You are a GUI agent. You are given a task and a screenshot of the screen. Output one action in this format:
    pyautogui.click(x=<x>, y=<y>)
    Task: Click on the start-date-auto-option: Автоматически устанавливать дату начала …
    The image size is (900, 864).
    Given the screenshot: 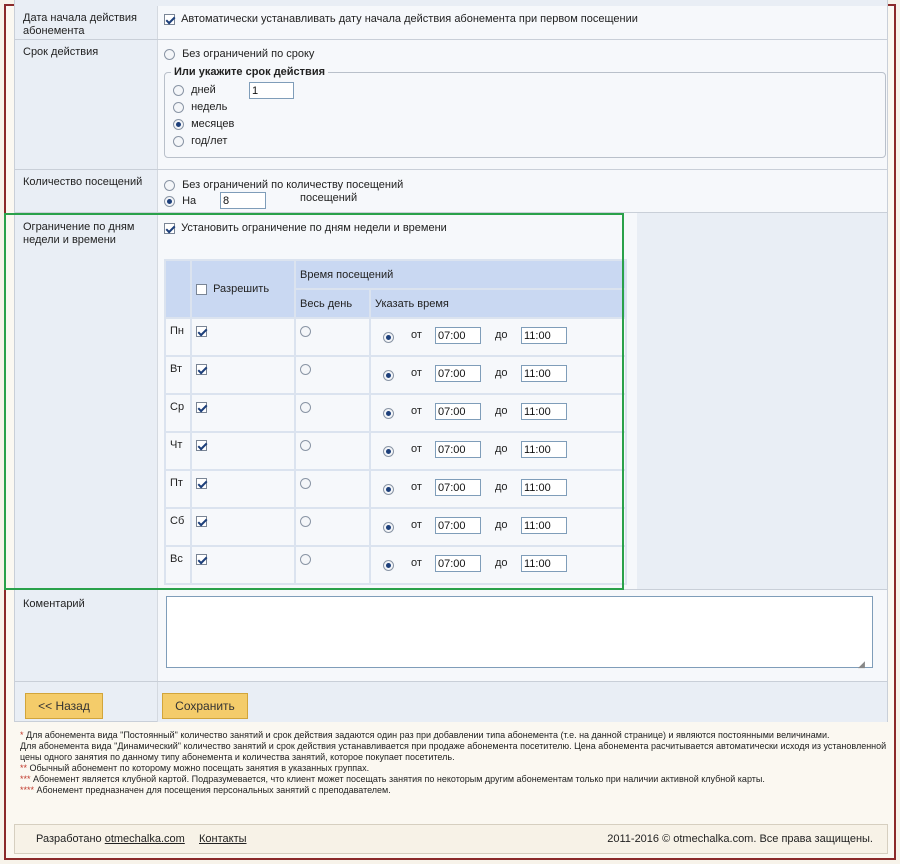 What is the action you would take?
    pyautogui.click(x=401, y=19)
    